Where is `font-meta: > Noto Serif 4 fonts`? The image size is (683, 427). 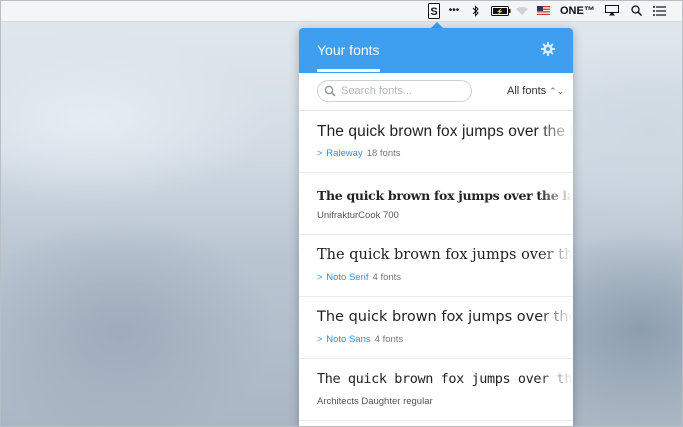 font-meta: > Noto Serif 4 fonts is located at coordinates (359, 277).